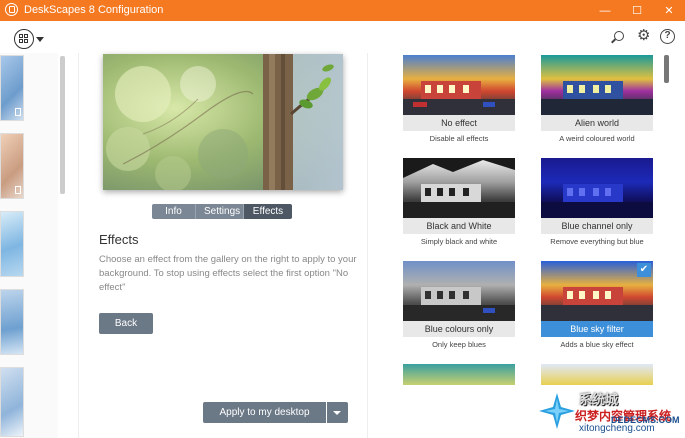 The height and width of the screenshot is (438, 685). What do you see at coordinates (459, 123) in the screenshot?
I see `effect-label: No effect` at bounding box center [459, 123].